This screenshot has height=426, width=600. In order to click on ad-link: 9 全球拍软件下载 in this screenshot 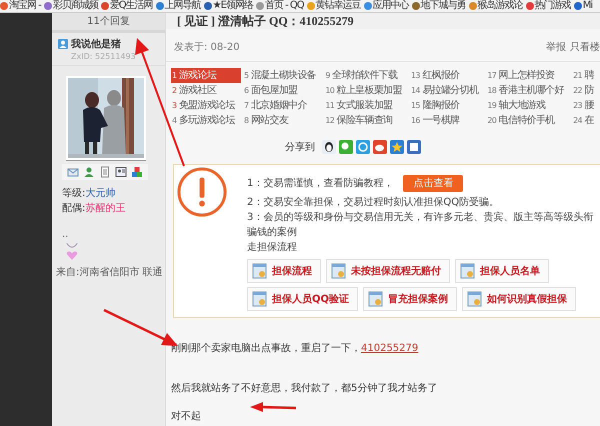, I will do `click(366, 75)`.